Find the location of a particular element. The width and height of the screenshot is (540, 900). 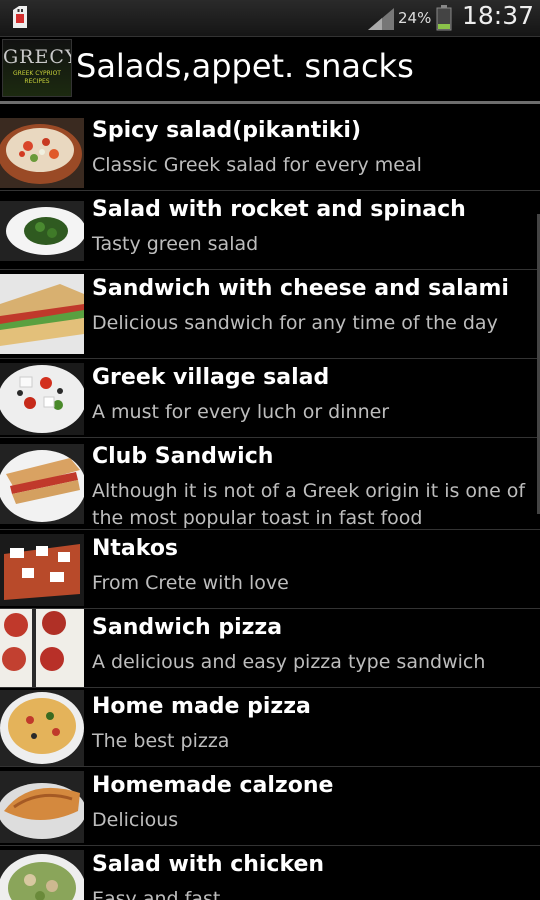

recipe-title: Greek village salad is located at coordinates (211, 377).